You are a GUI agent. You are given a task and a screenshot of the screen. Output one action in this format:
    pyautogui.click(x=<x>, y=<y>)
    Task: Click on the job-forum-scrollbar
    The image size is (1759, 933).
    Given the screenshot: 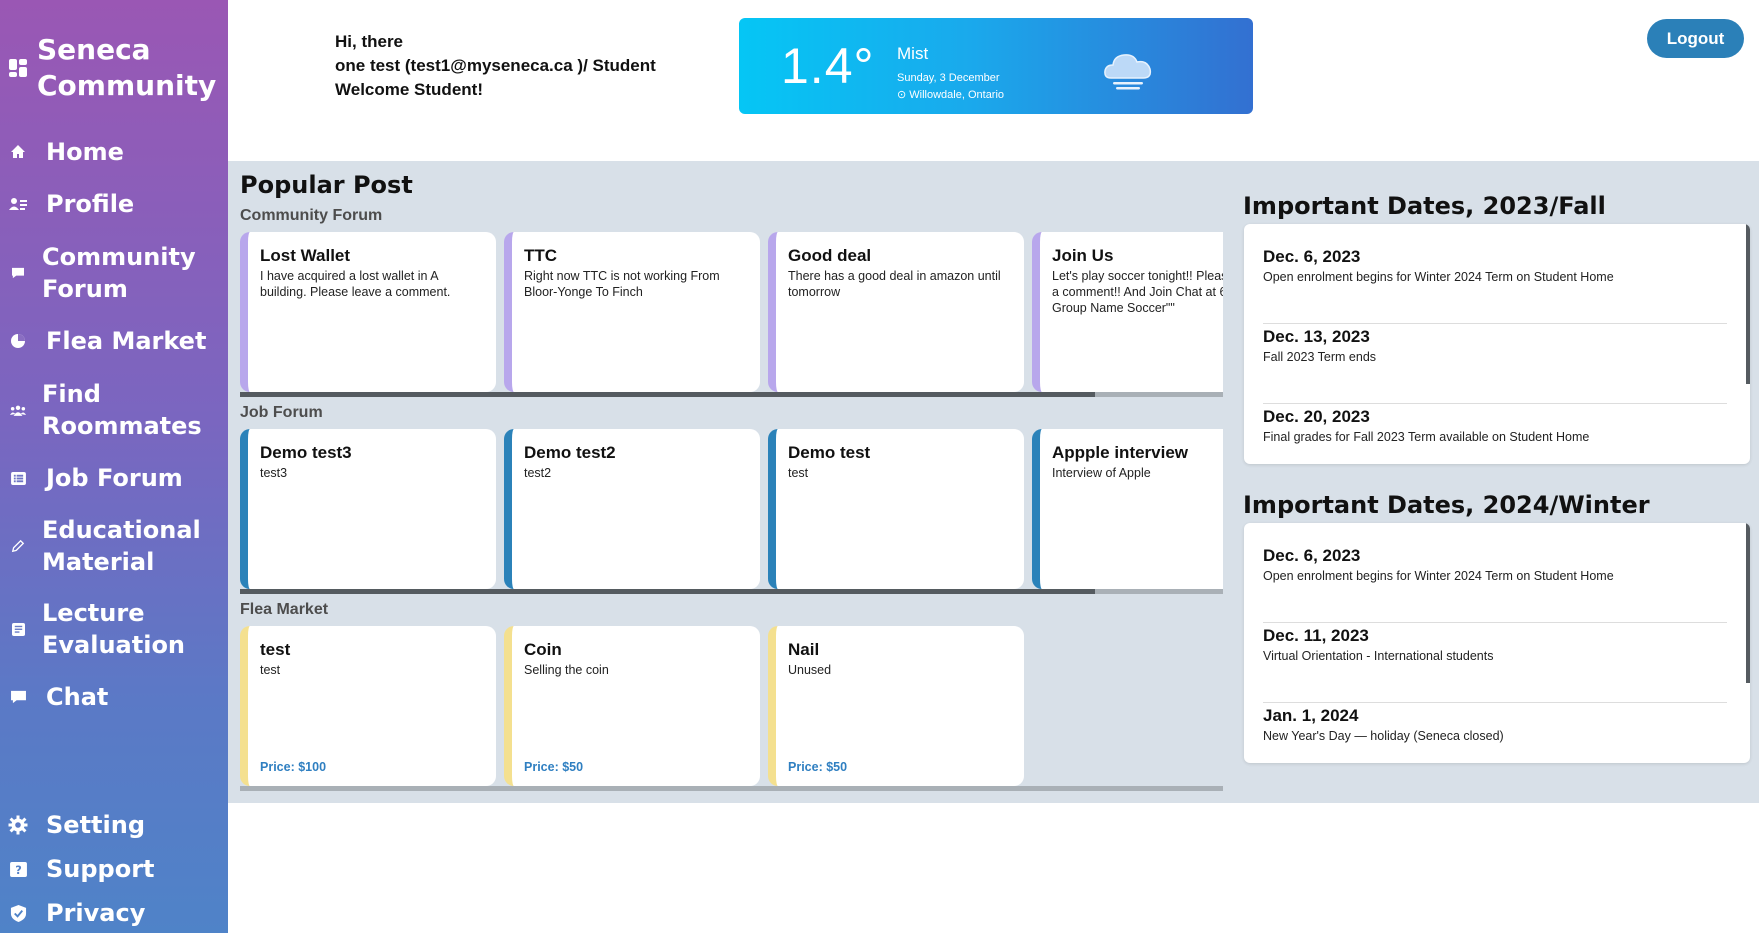 What is the action you would take?
    pyautogui.click(x=731, y=591)
    